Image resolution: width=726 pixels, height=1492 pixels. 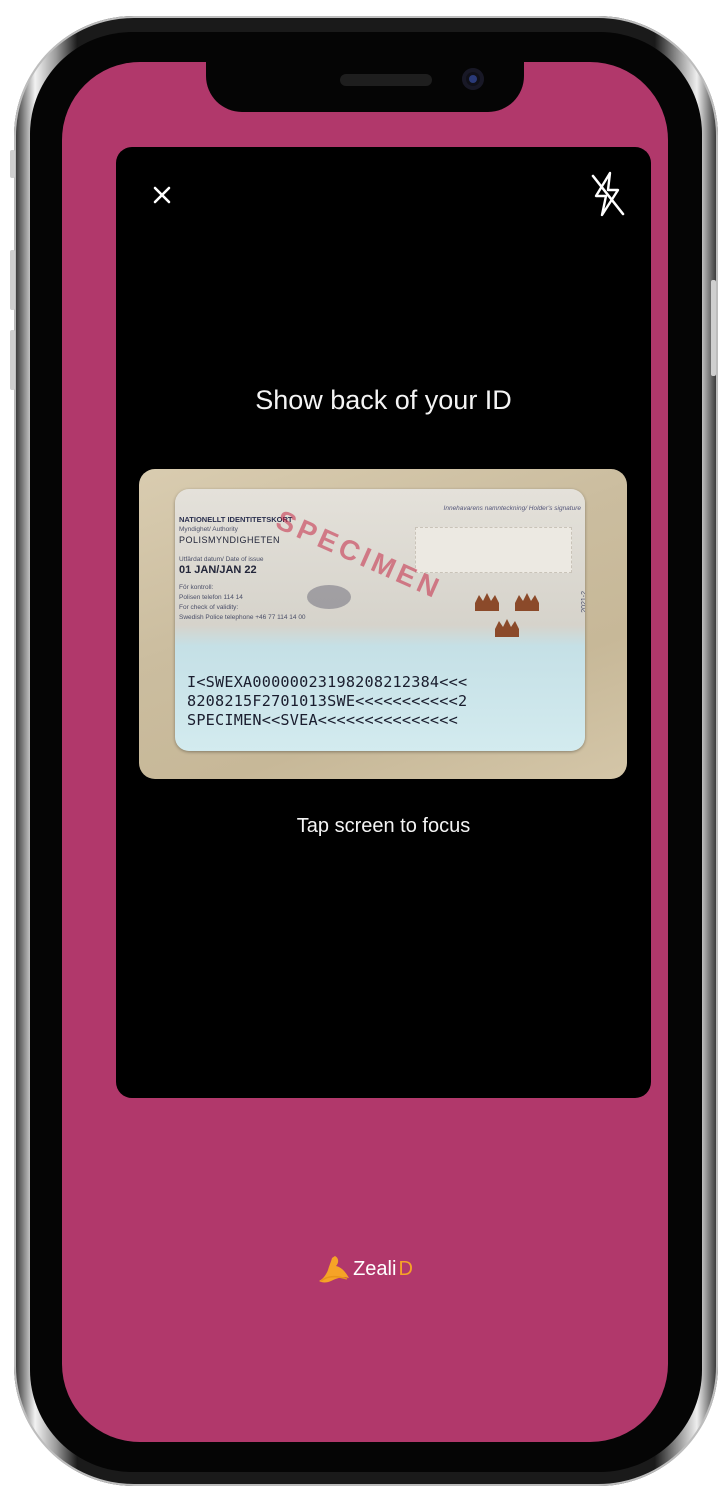 I want to click on power-button, so click(x=713, y=328).